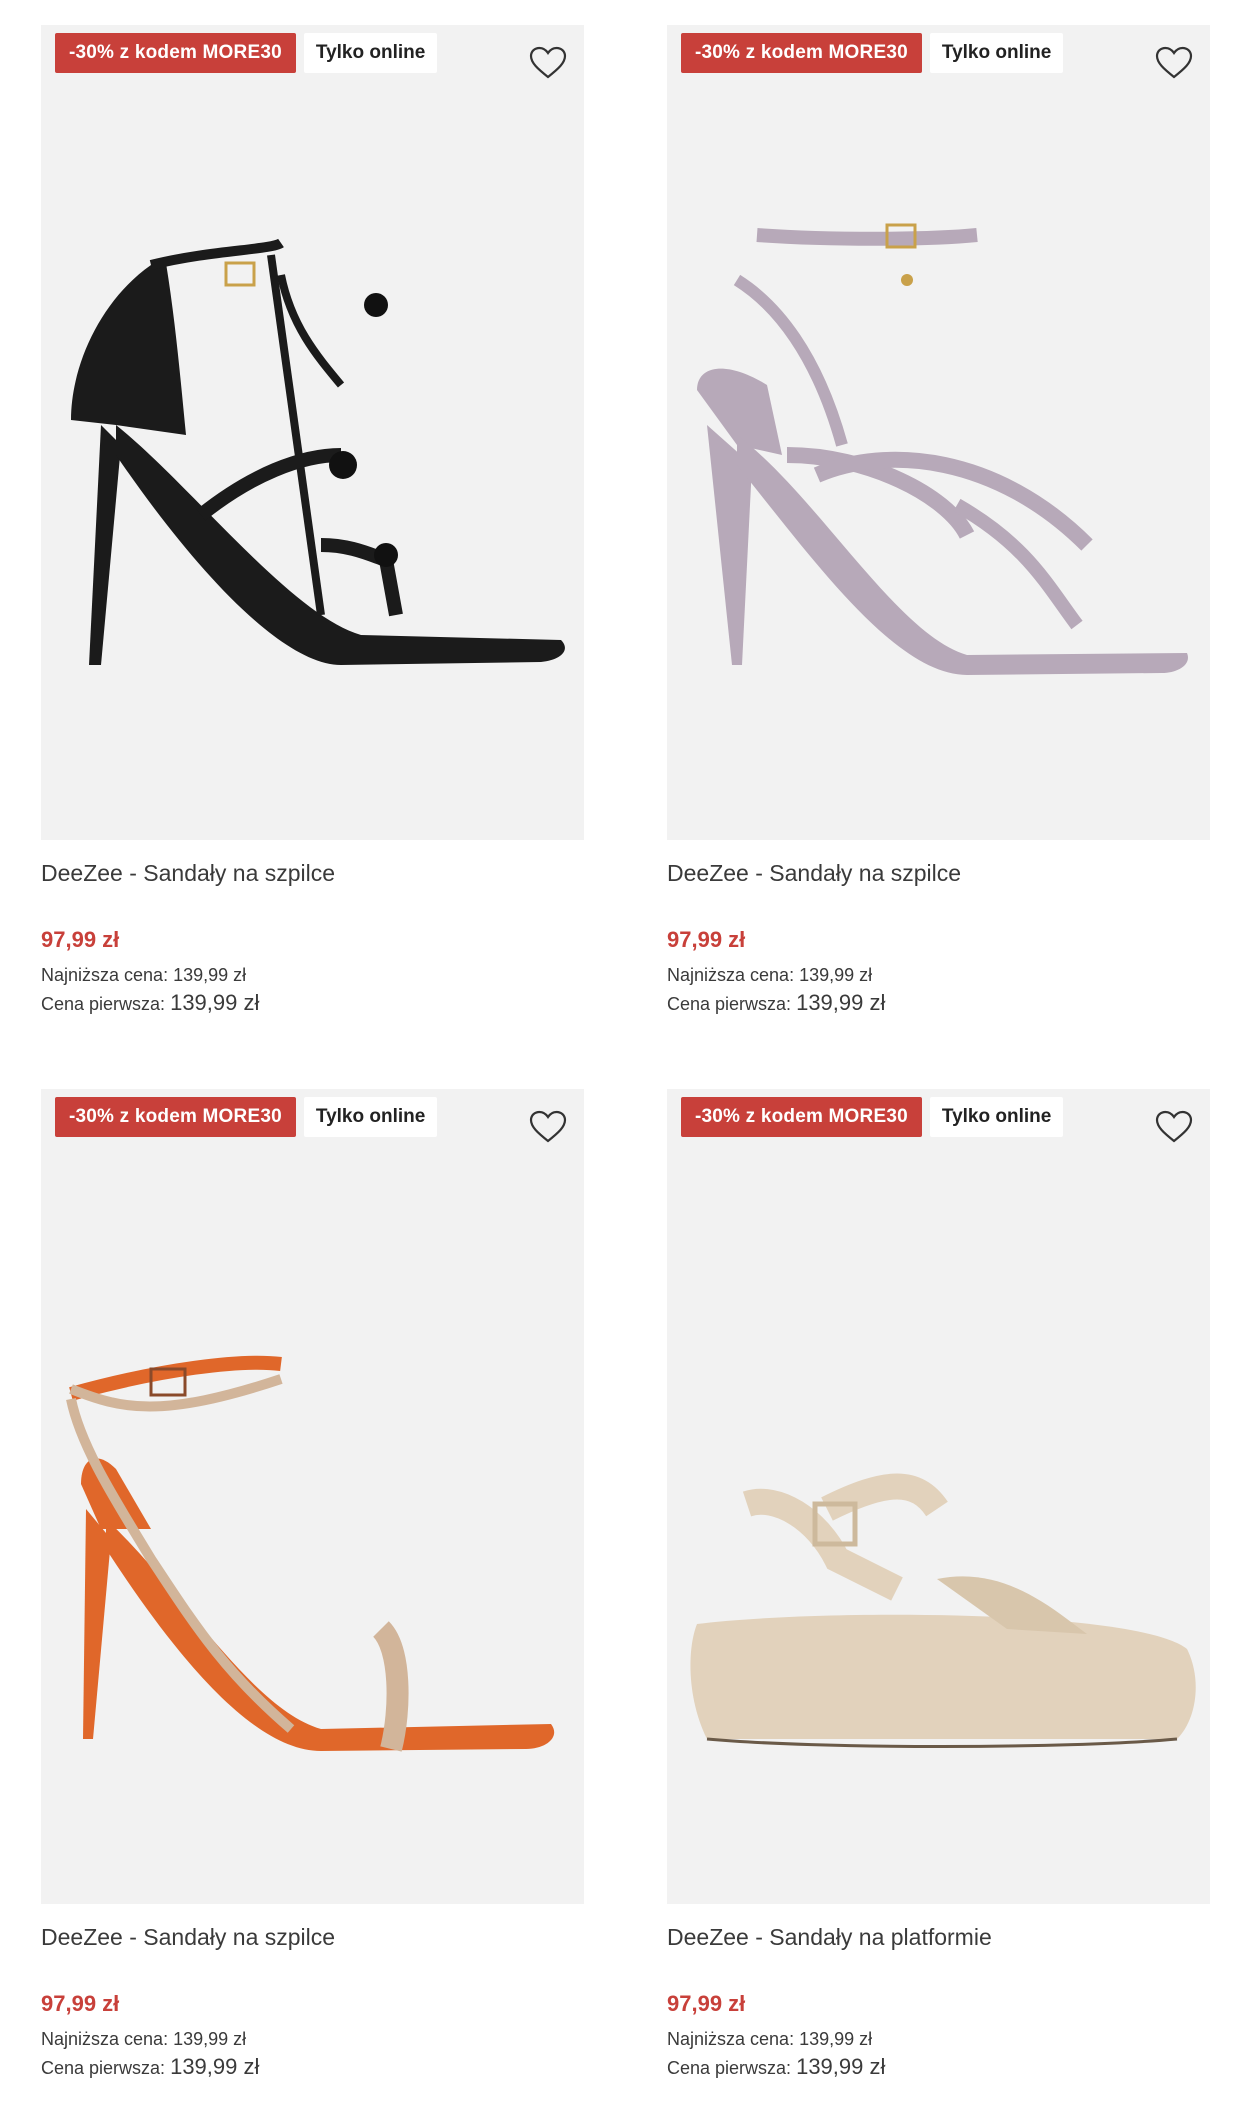 Image resolution: width=1250 pixels, height=2123 pixels. I want to click on lilac-sandal-image, so click(942, 449).